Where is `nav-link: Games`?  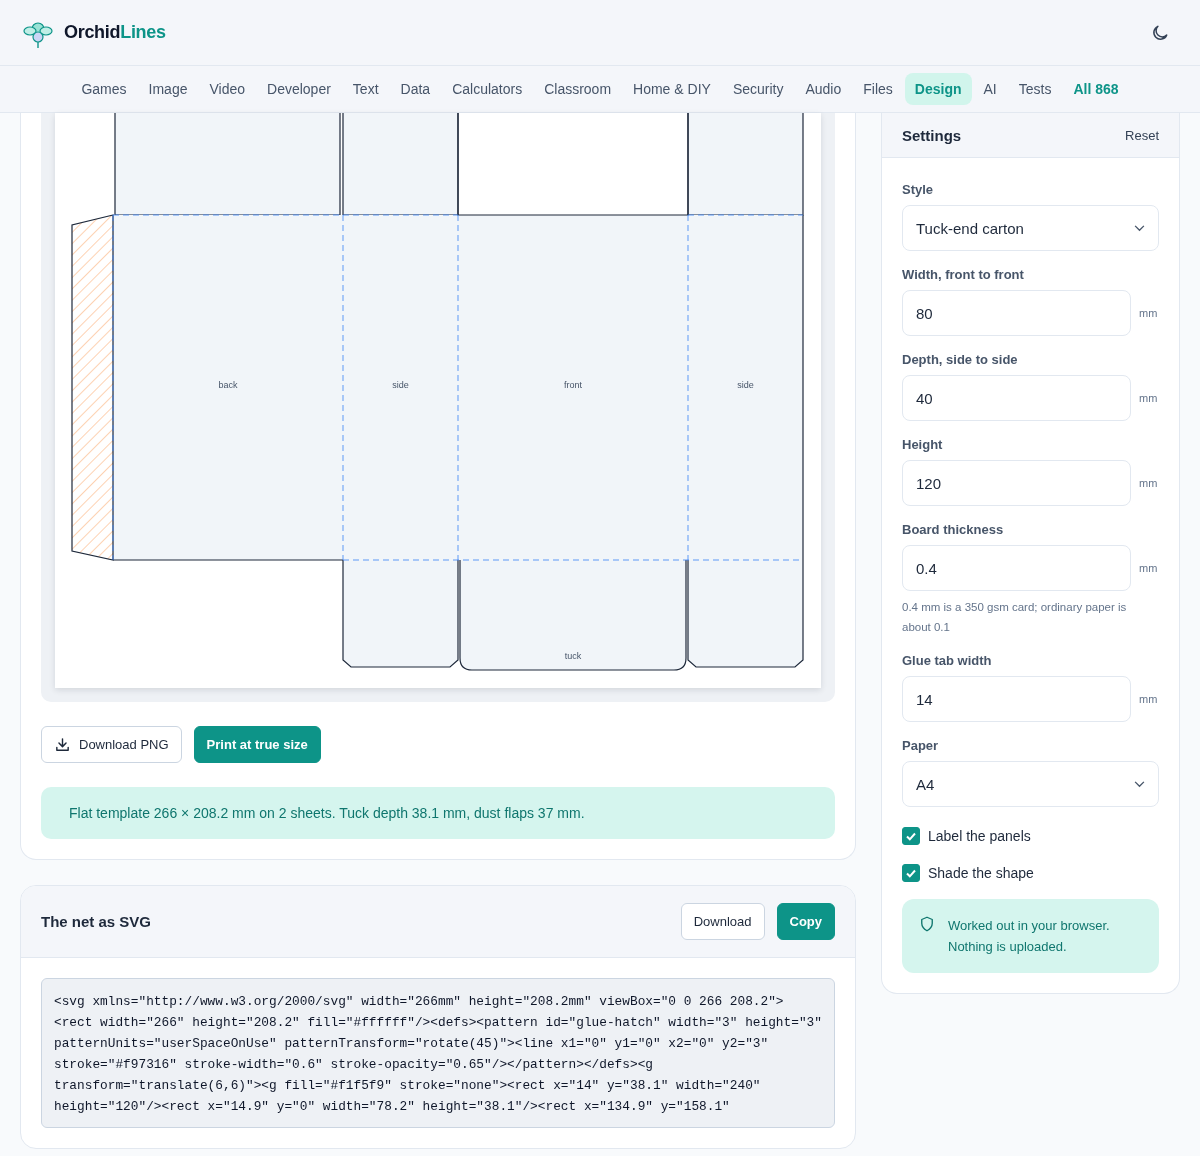
nav-link: Games is located at coordinates (104, 89).